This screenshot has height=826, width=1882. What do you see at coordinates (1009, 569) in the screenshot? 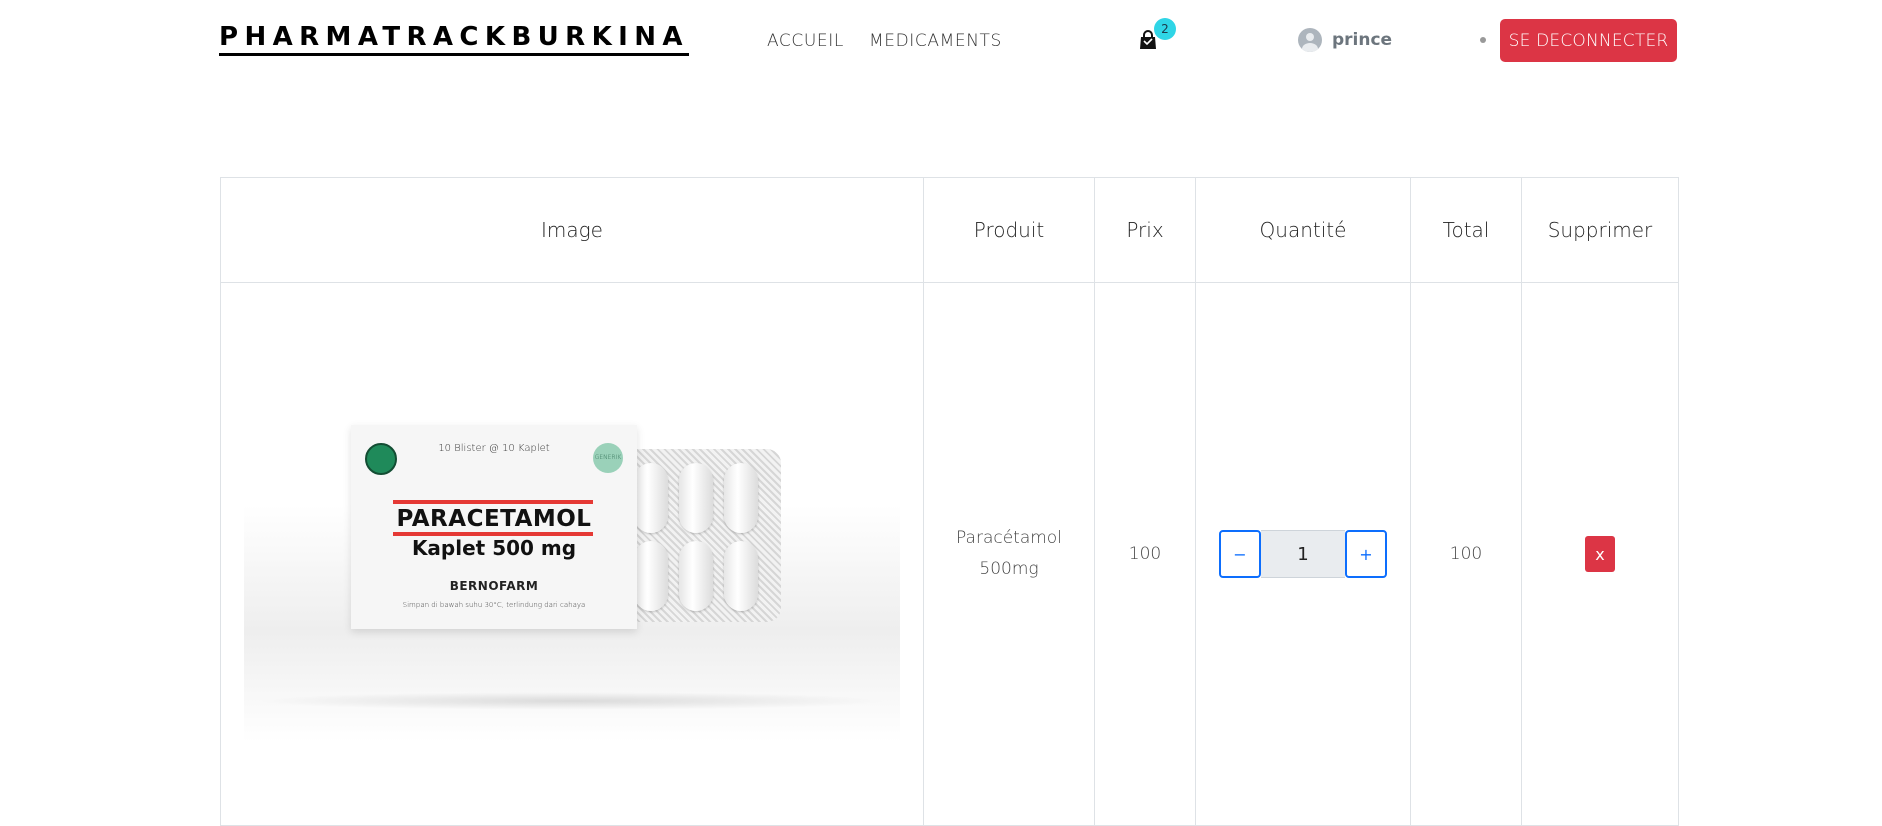
I see `product-name-line2: 500mg` at bounding box center [1009, 569].